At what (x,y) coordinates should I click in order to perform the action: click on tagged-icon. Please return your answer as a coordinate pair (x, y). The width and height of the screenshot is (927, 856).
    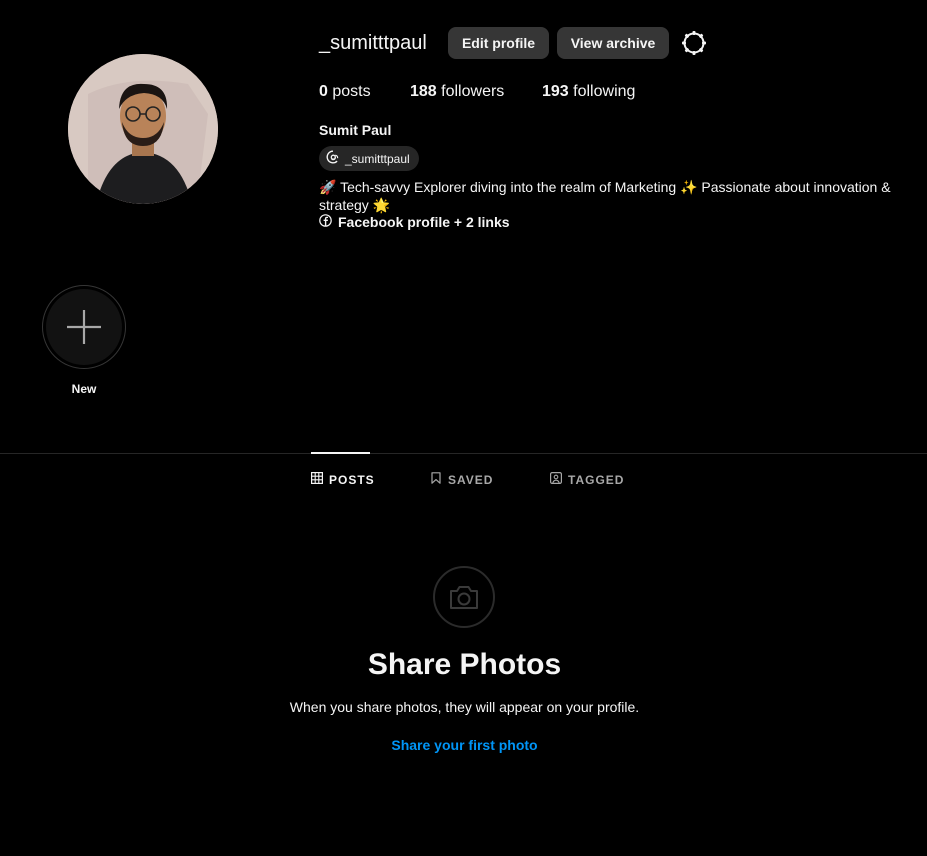
    Looking at the image, I should click on (556, 479).